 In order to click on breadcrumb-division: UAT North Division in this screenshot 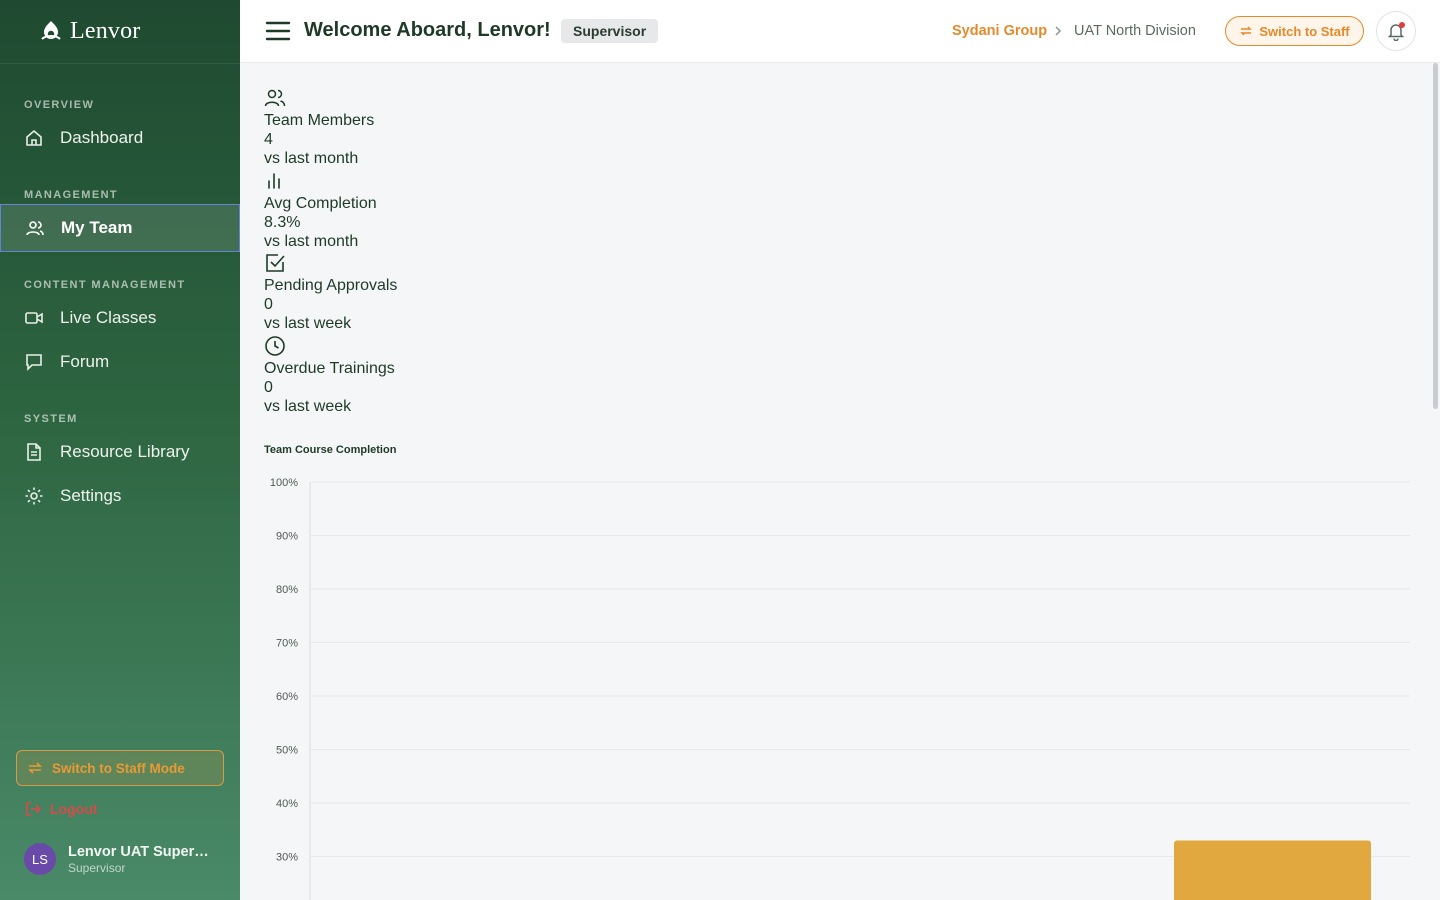, I will do `click(1135, 31)`.